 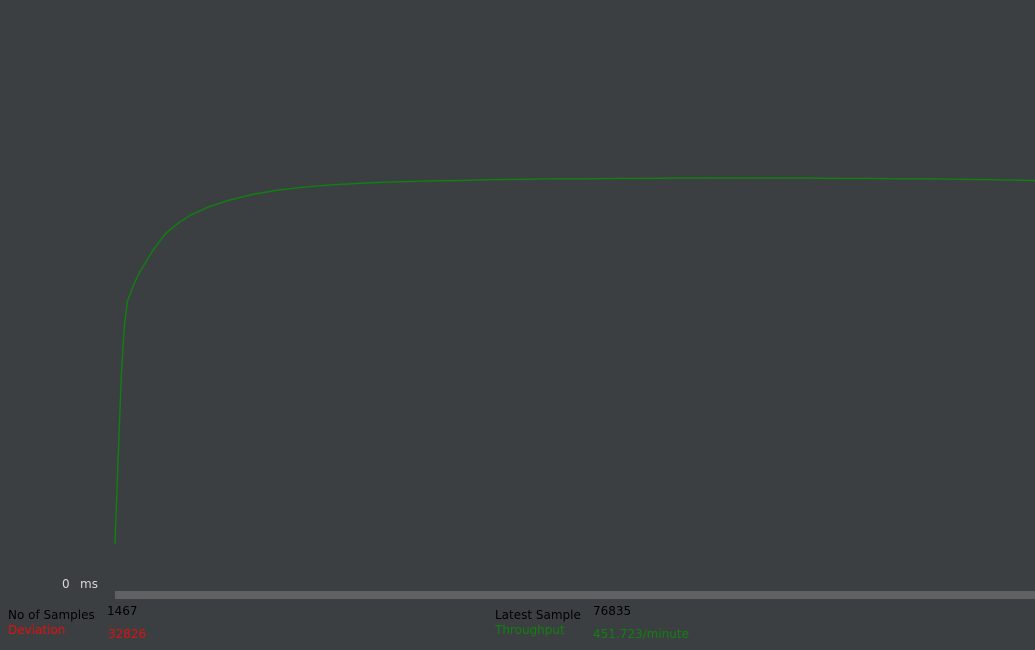 I want to click on throughput-value: 451.723/minute, so click(x=641, y=634).